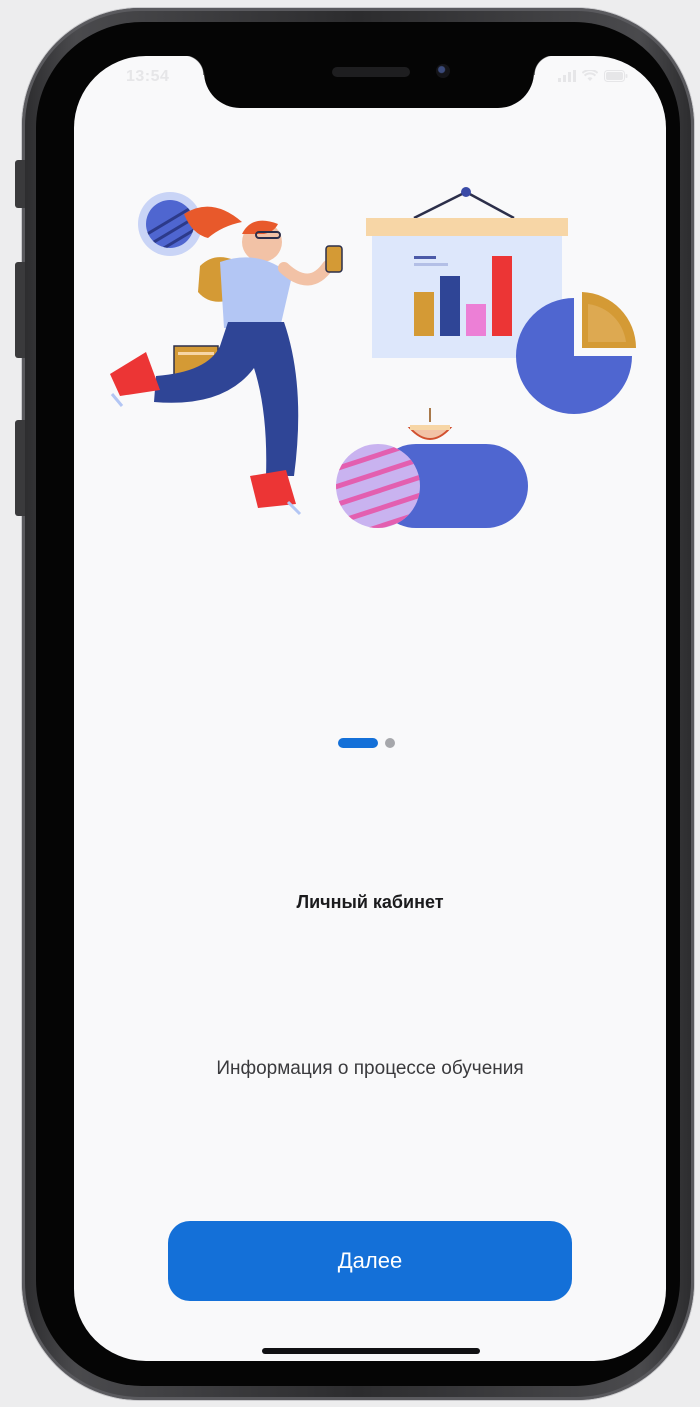 Image resolution: width=700 pixels, height=1407 pixels. Describe the element at coordinates (20, 310) in the screenshot. I see `volume-up-button` at that location.